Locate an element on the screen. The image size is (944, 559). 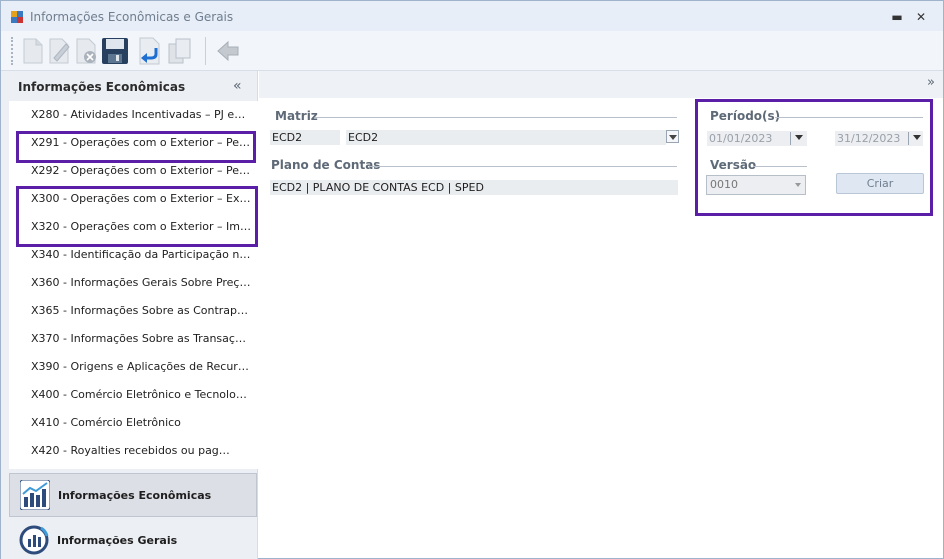
nav-group-informacoes-economicas: Informações Econômicas is located at coordinates (133, 495).